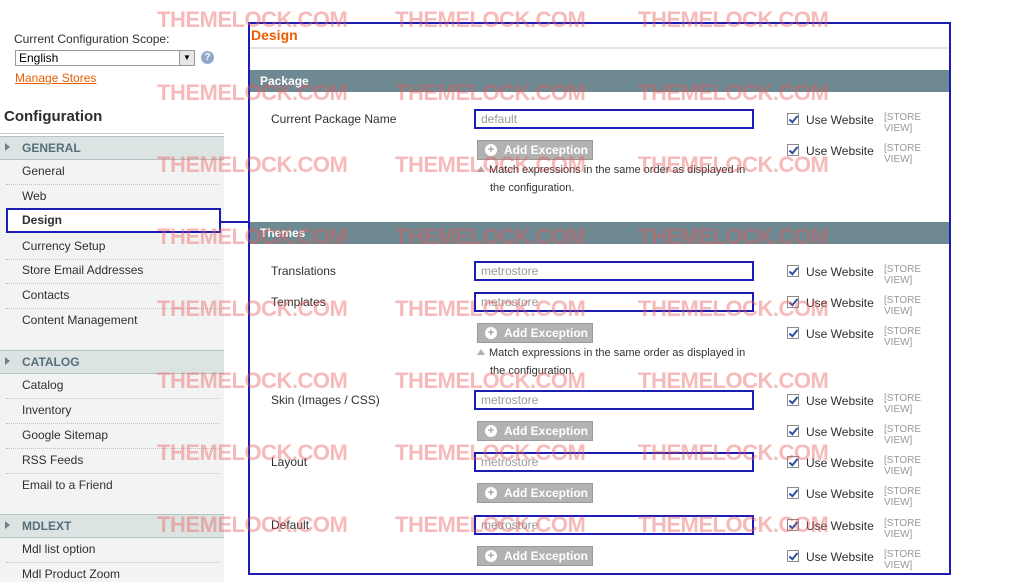 The image size is (1015, 588). What do you see at coordinates (113, 220) in the screenshot?
I see `sidebar-item-design: Design` at bounding box center [113, 220].